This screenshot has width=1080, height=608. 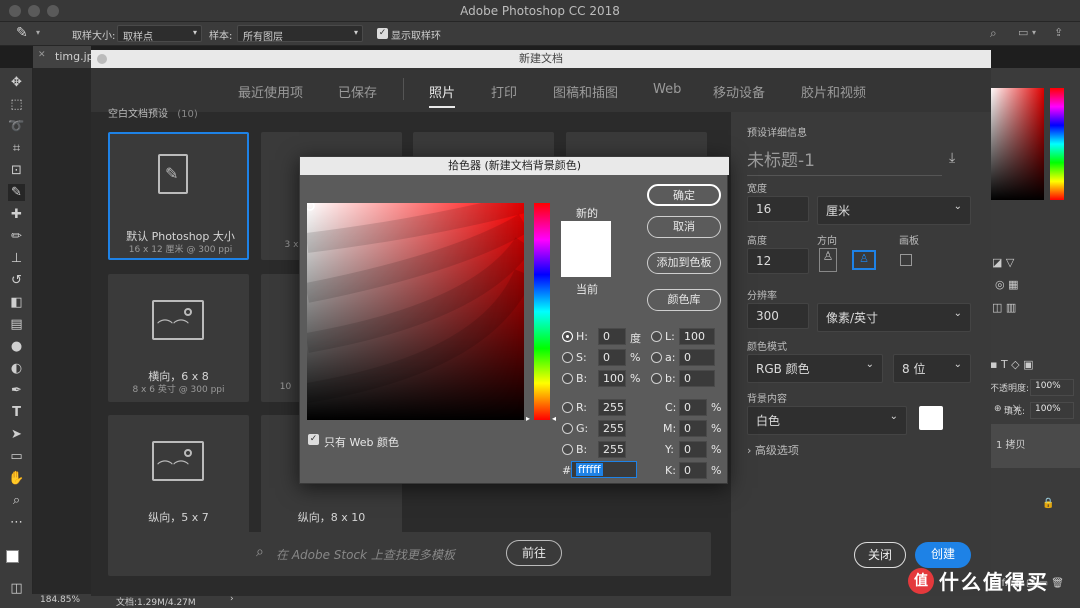 I want to click on zoom-level: 184.85%, so click(x=60, y=600).